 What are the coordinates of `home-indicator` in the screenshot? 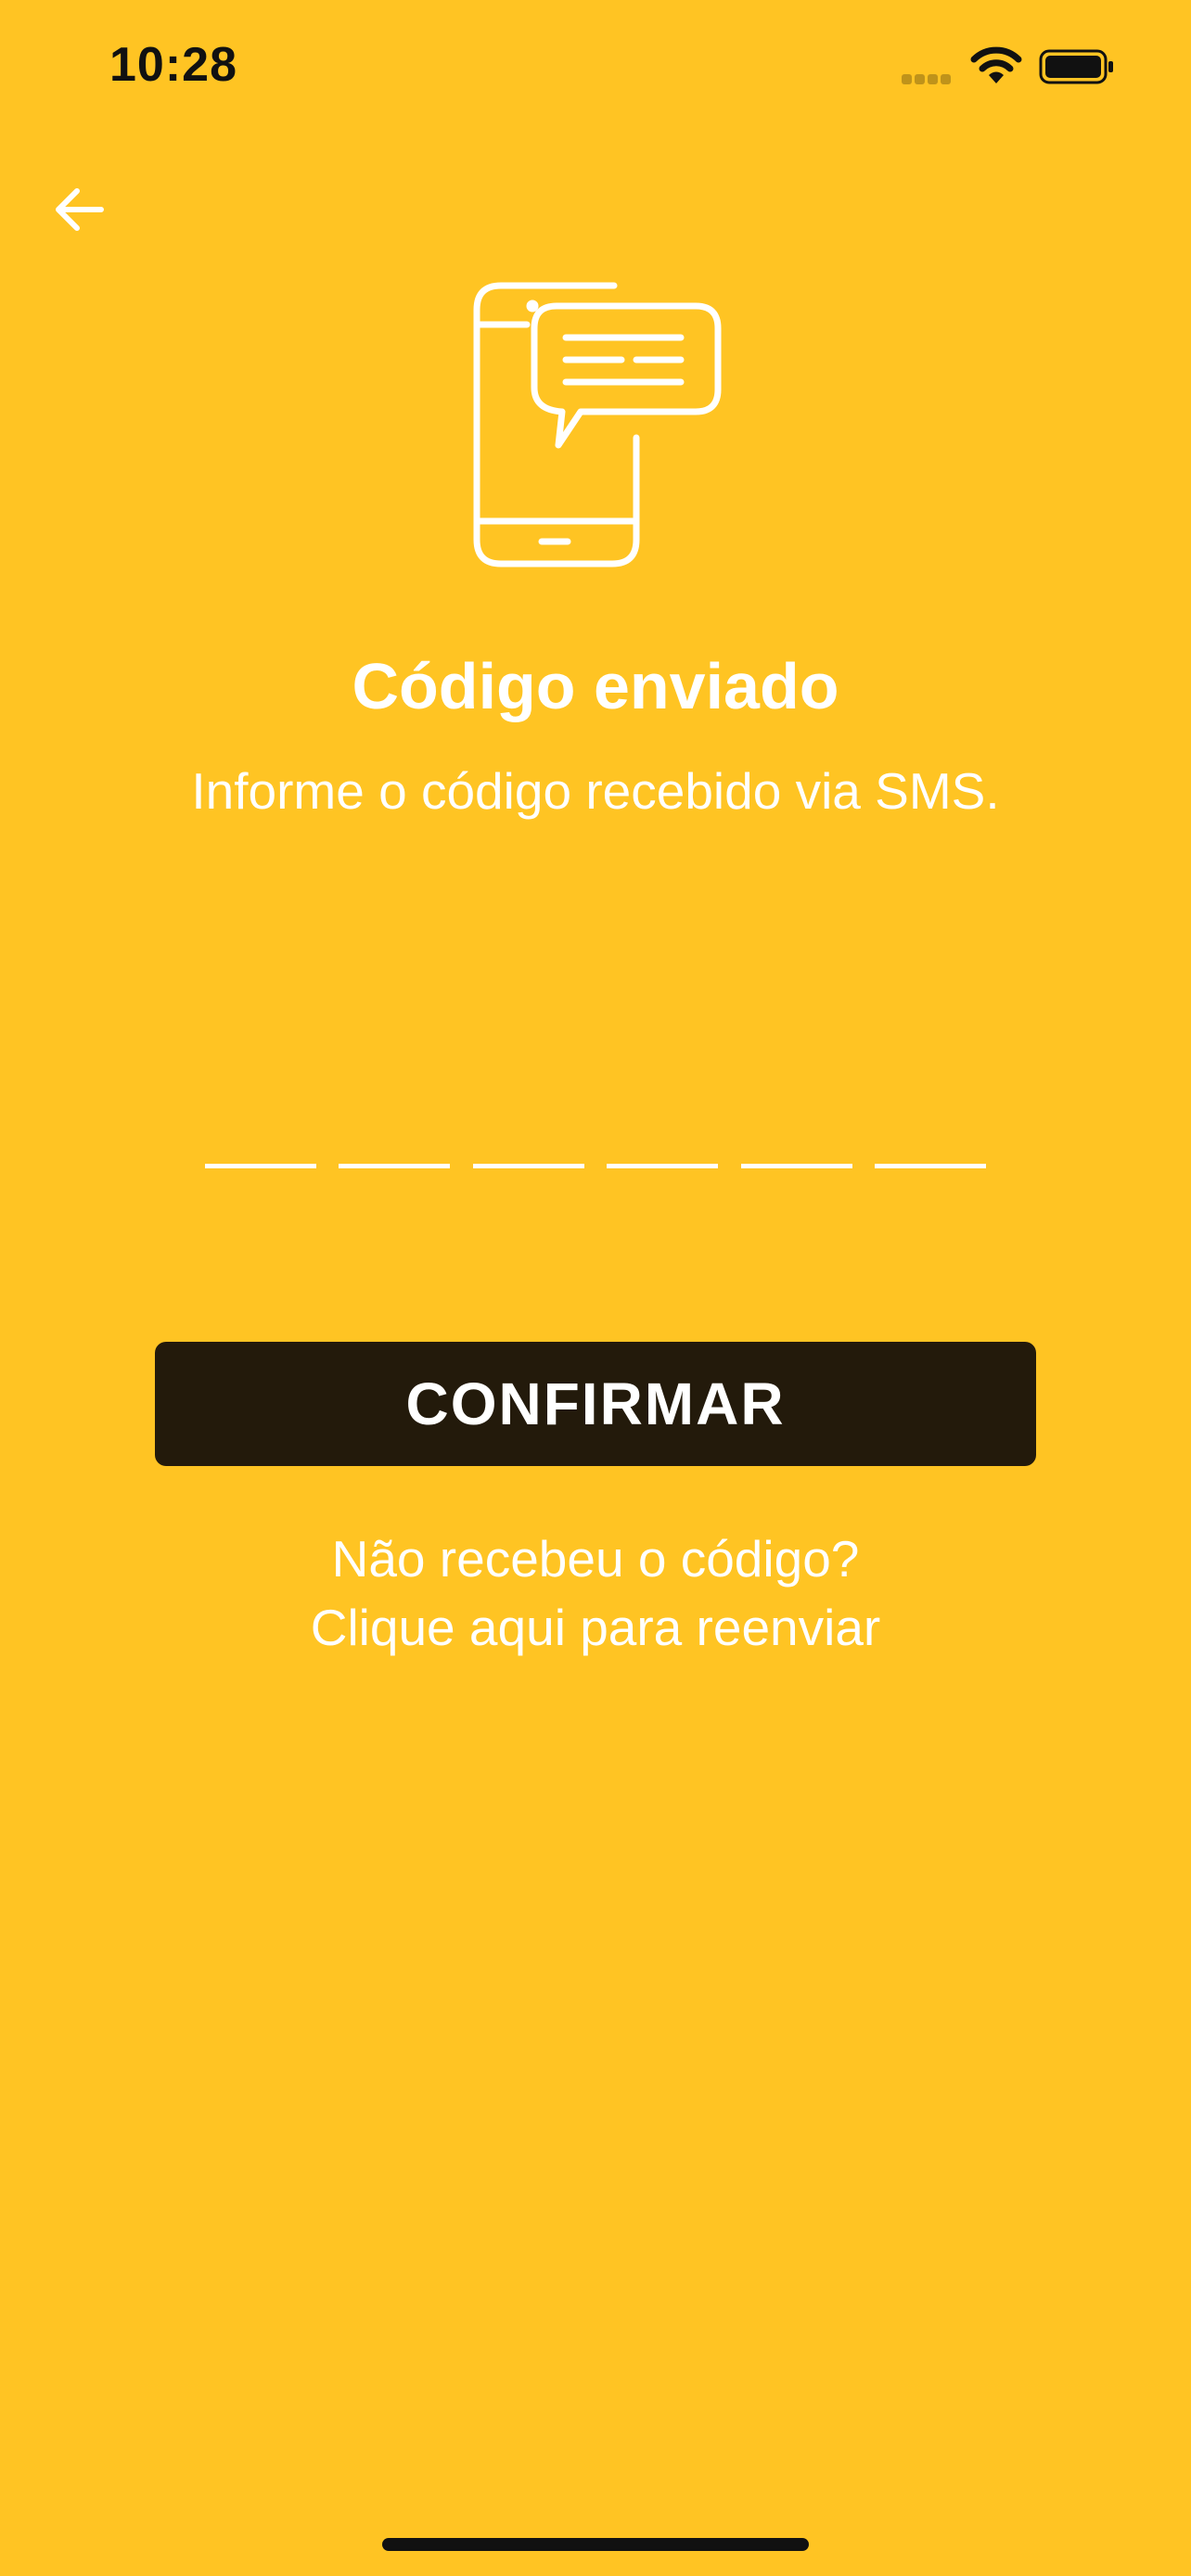 It's located at (595, 2544).